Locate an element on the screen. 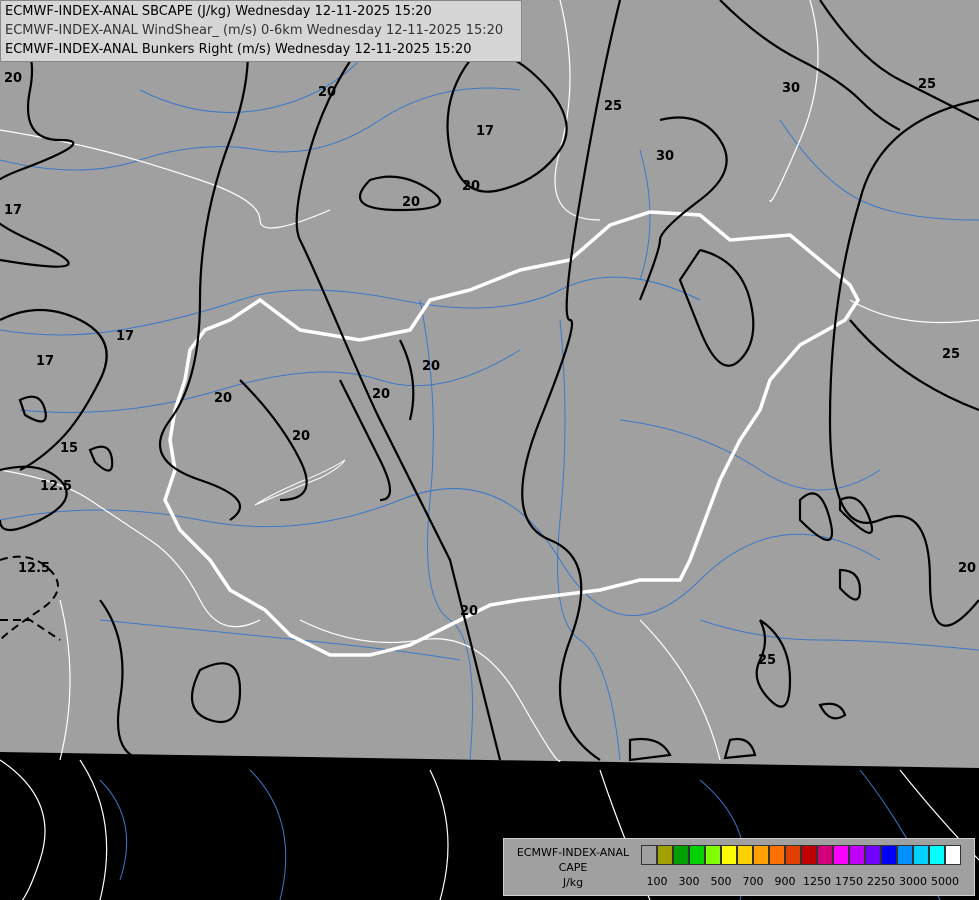 The image size is (979, 900). legend-tick-label: 900 is located at coordinates (785, 881).